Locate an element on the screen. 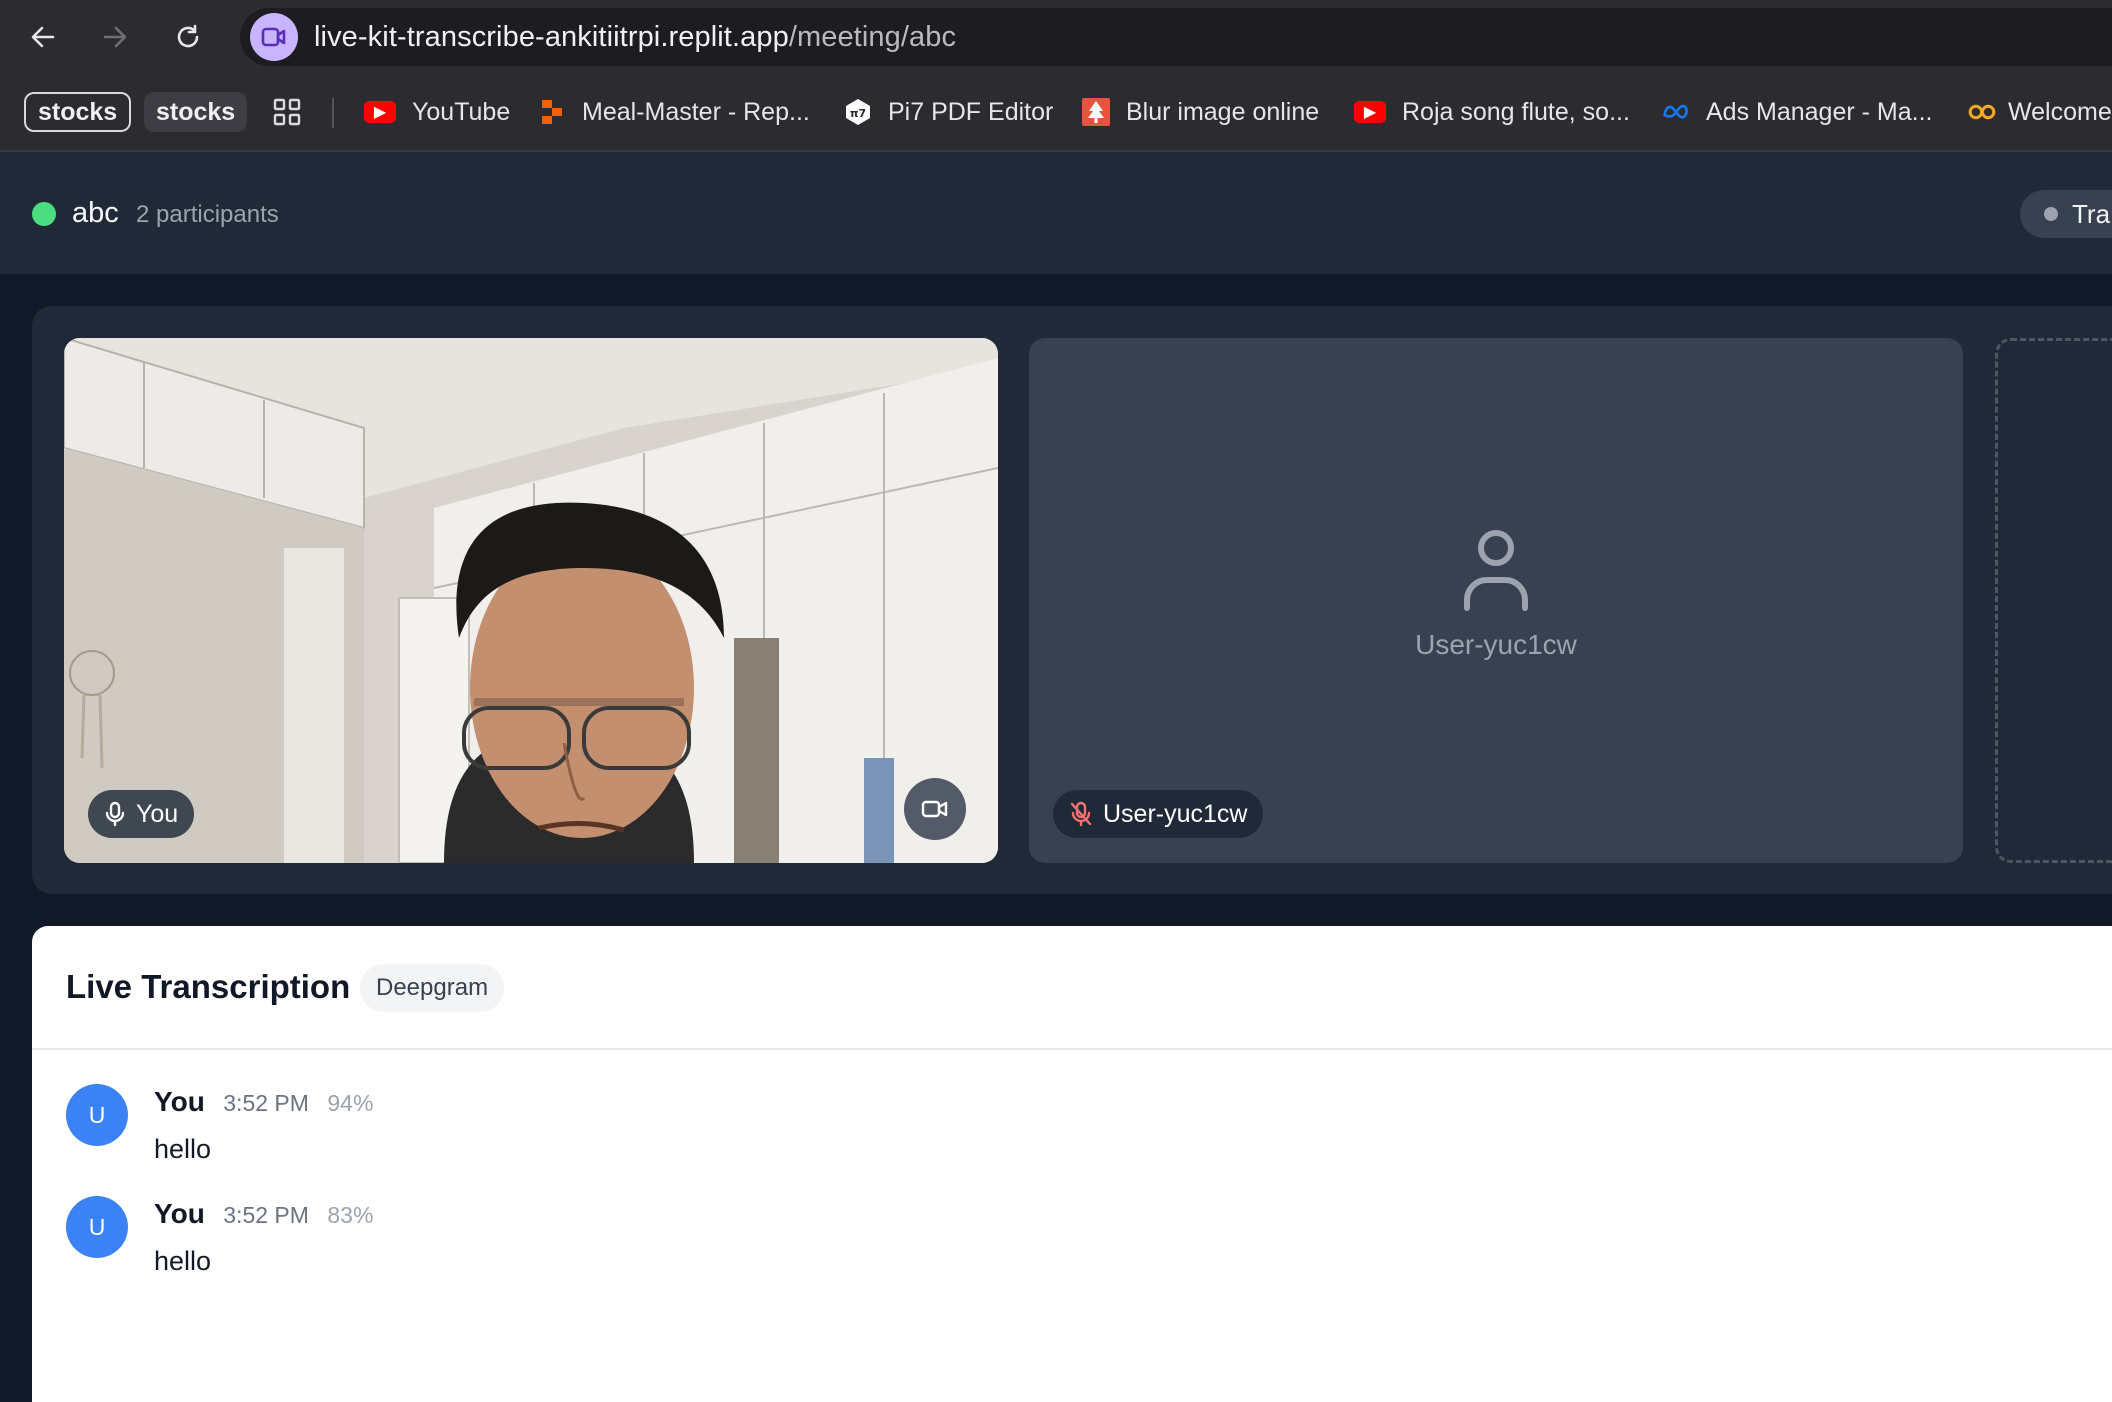 The width and height of the screenshot is (2112, 1402). meeting-header: abc 2 participants Tra is located at coordinates (1056, 214).